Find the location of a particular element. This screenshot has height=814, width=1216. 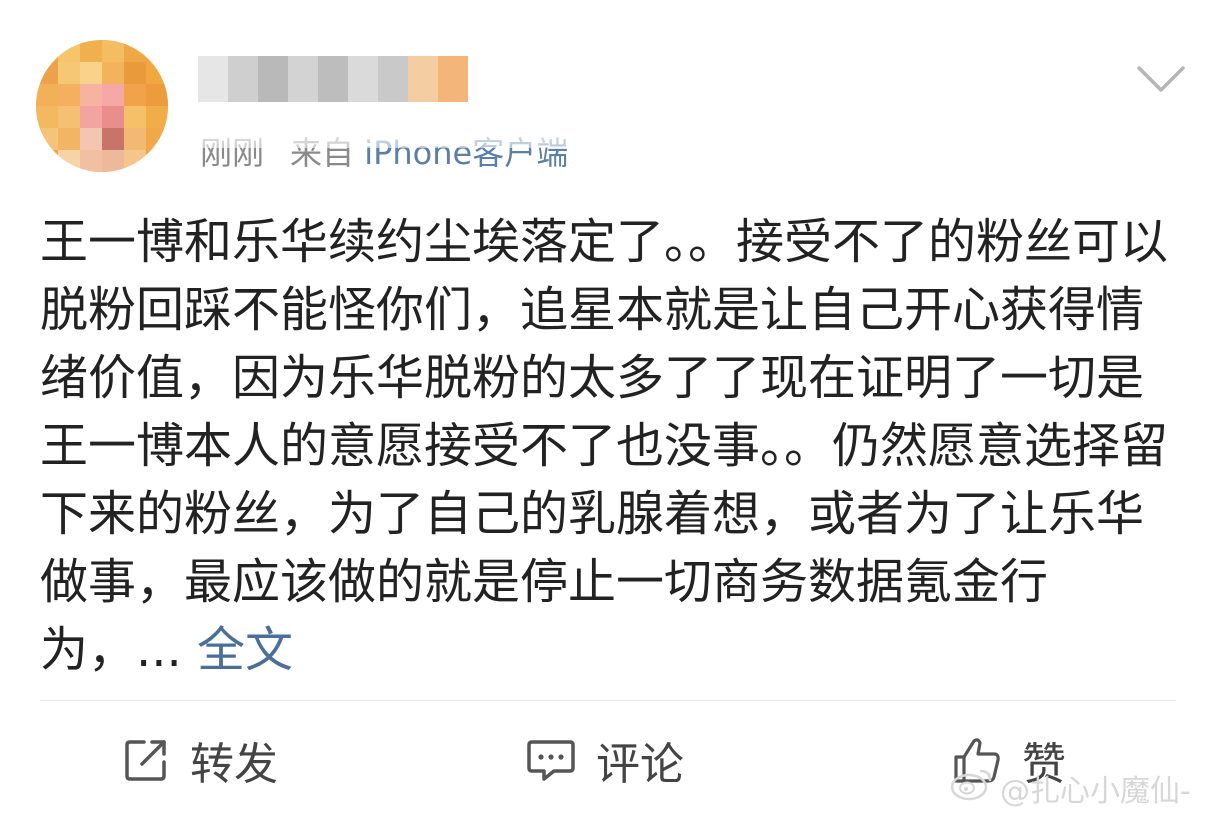

comment-label: 评论 is located at coordinates (640, 764).